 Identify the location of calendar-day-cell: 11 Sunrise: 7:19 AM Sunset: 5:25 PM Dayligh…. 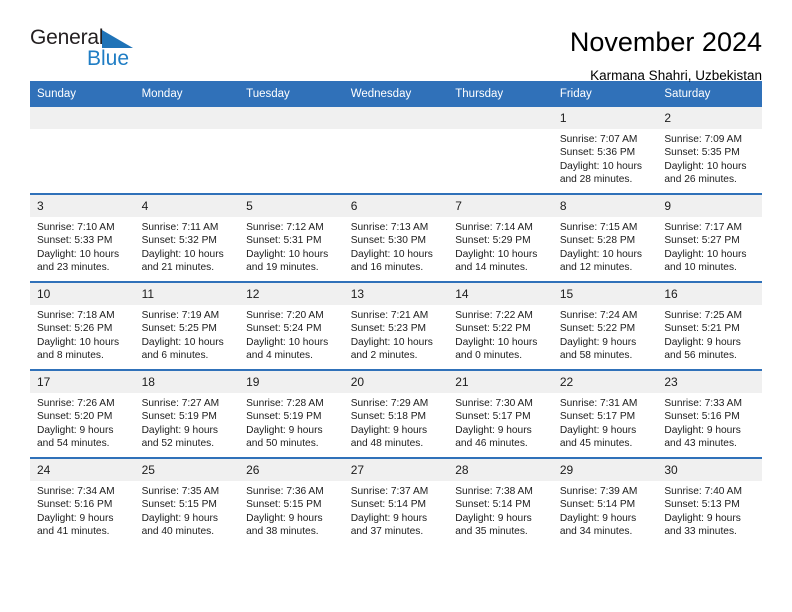
(187, 325).